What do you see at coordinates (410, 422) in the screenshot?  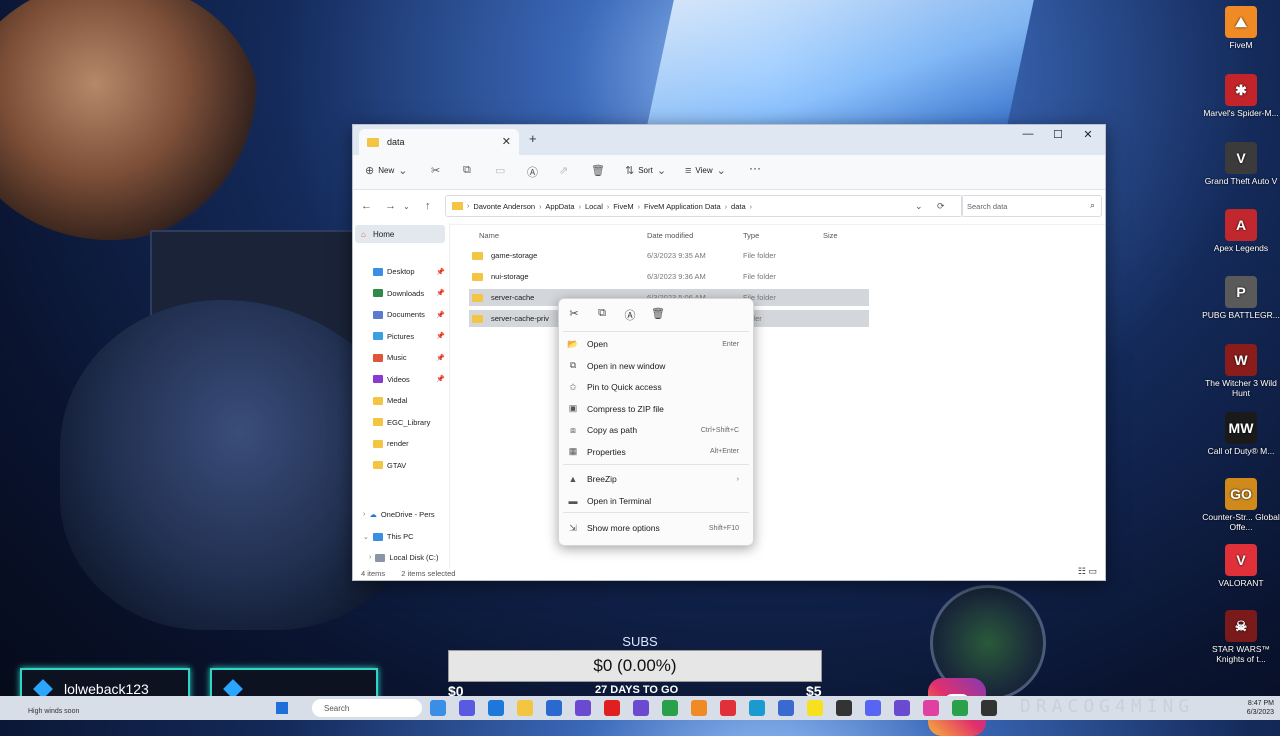 I see `nav-item-egc-library: EGC_Library` at bounding box center [410, 422].